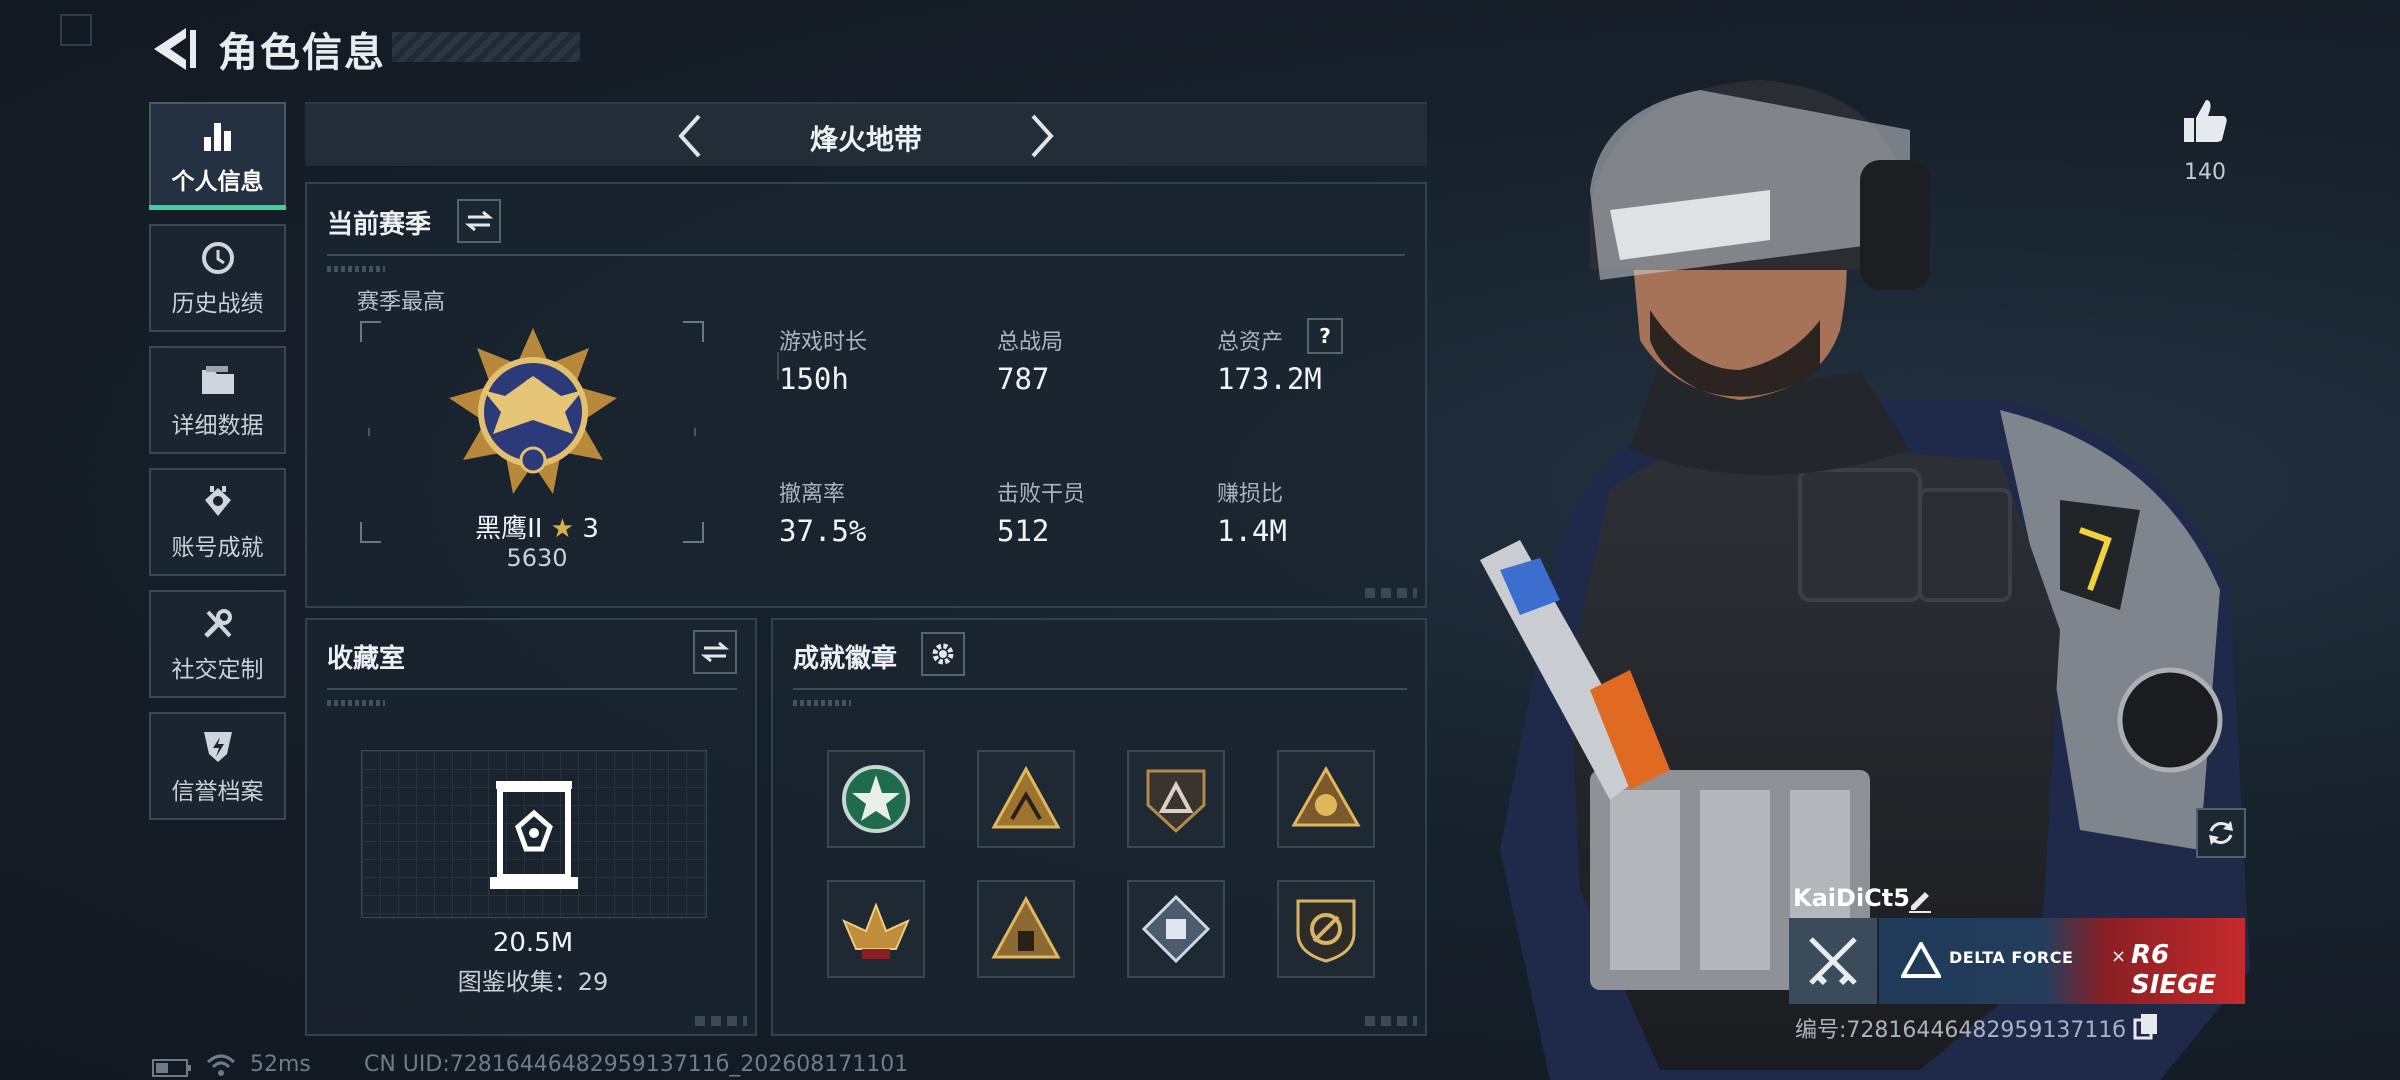 The width and height of the screenshot is (2400, 1080). Describe the element at coordinates (2205, 172) in the screenshot. I see `like-count: 140` at that location.